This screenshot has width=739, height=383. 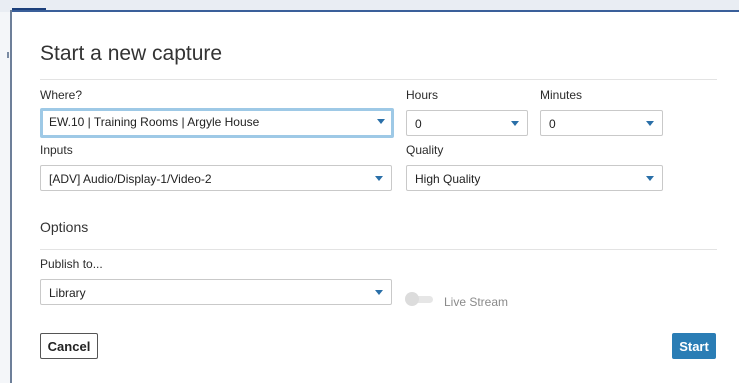 What do you see at coordinates (552, 124) in the screenshot?
I see `minutes-select-value: 0` at bounding box center [552, 124].